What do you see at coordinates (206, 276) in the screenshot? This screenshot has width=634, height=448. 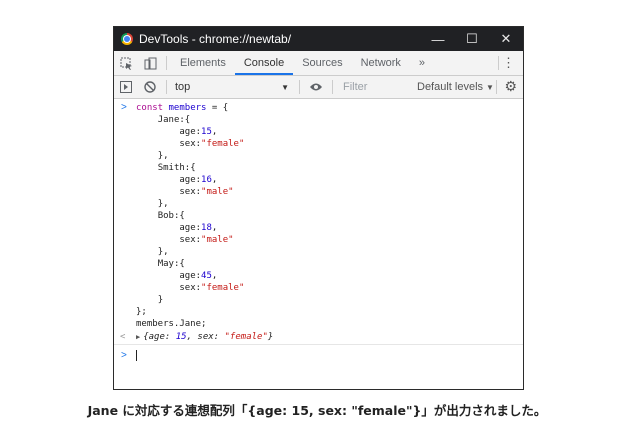 I see `code-token: 45` at bounding box center [206, 276].